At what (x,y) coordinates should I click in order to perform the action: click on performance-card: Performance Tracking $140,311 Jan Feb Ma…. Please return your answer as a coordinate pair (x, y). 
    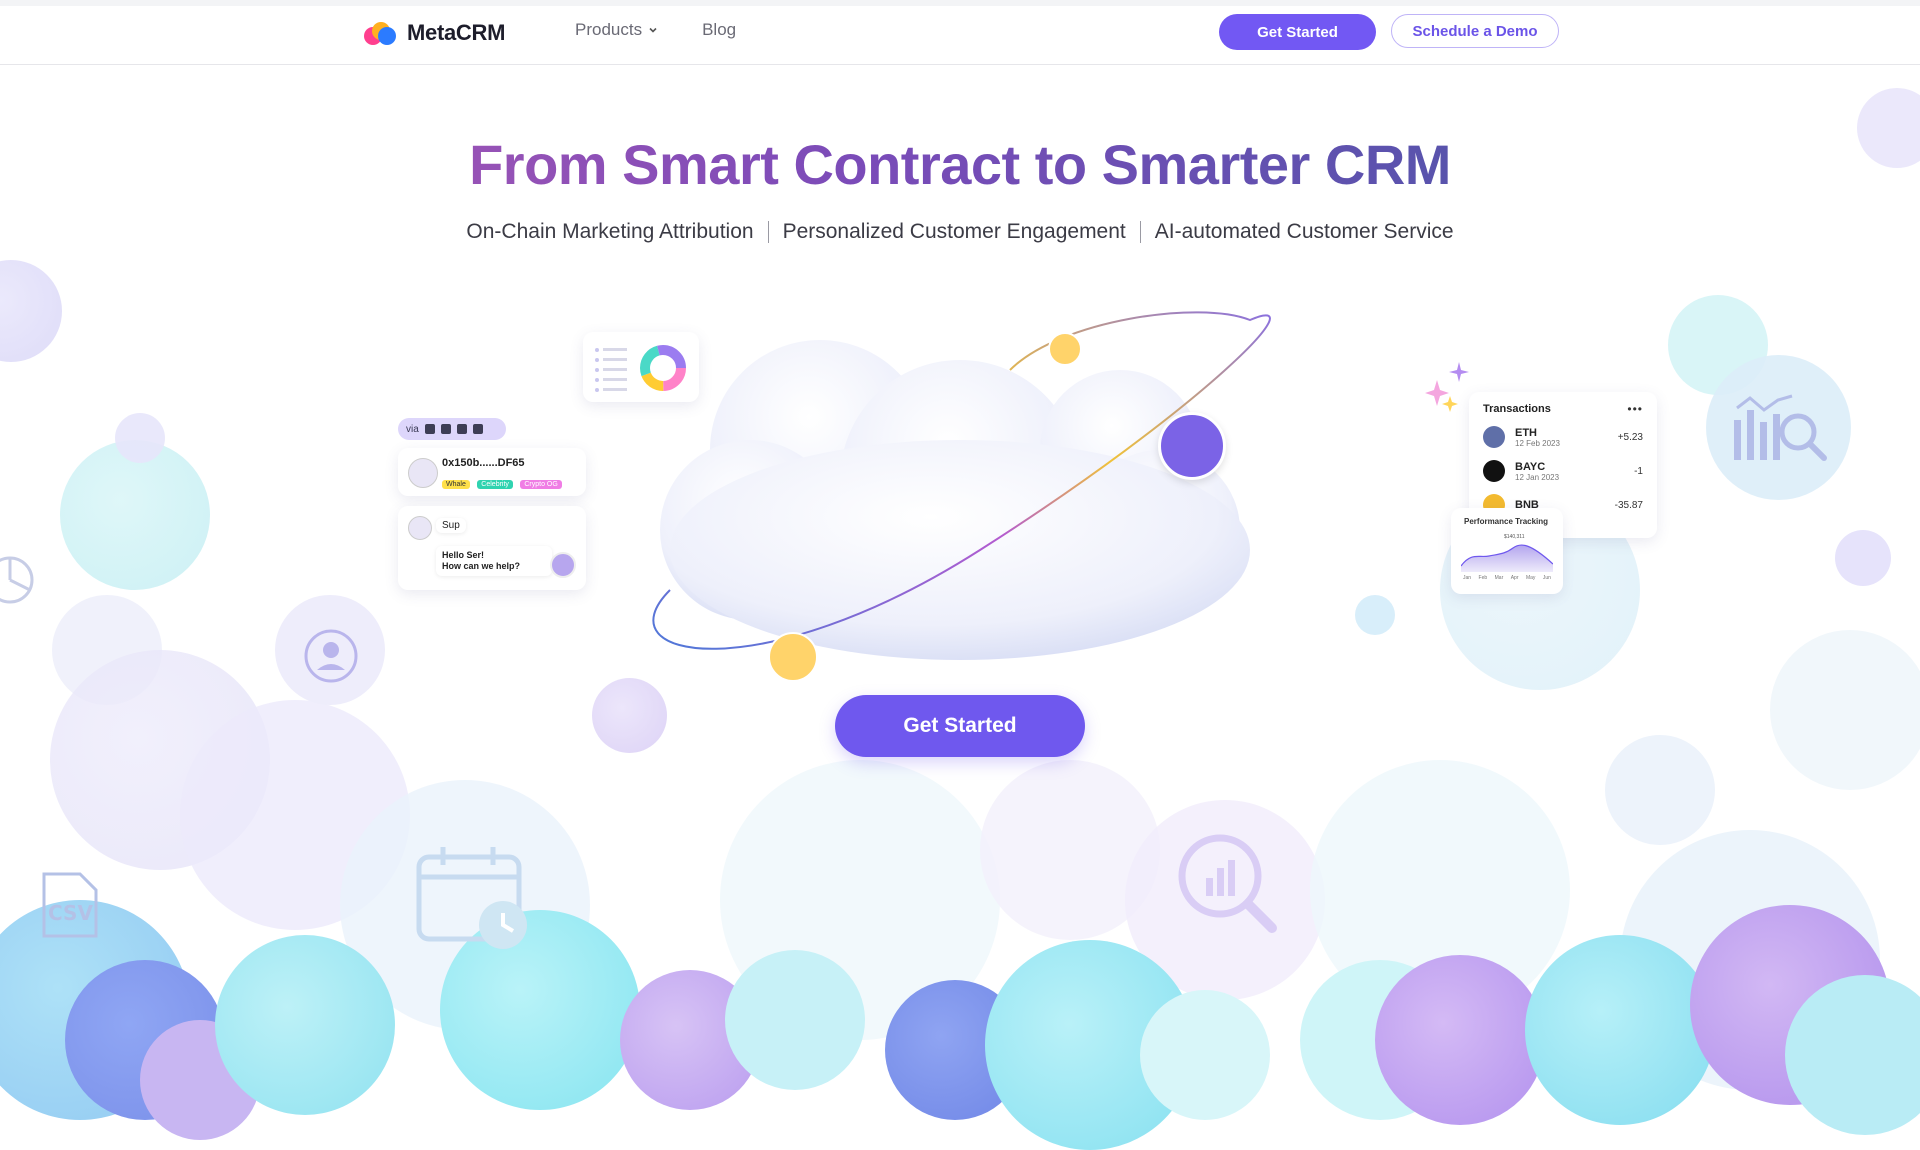
    Looking at the image, I should click on (1507, 551).